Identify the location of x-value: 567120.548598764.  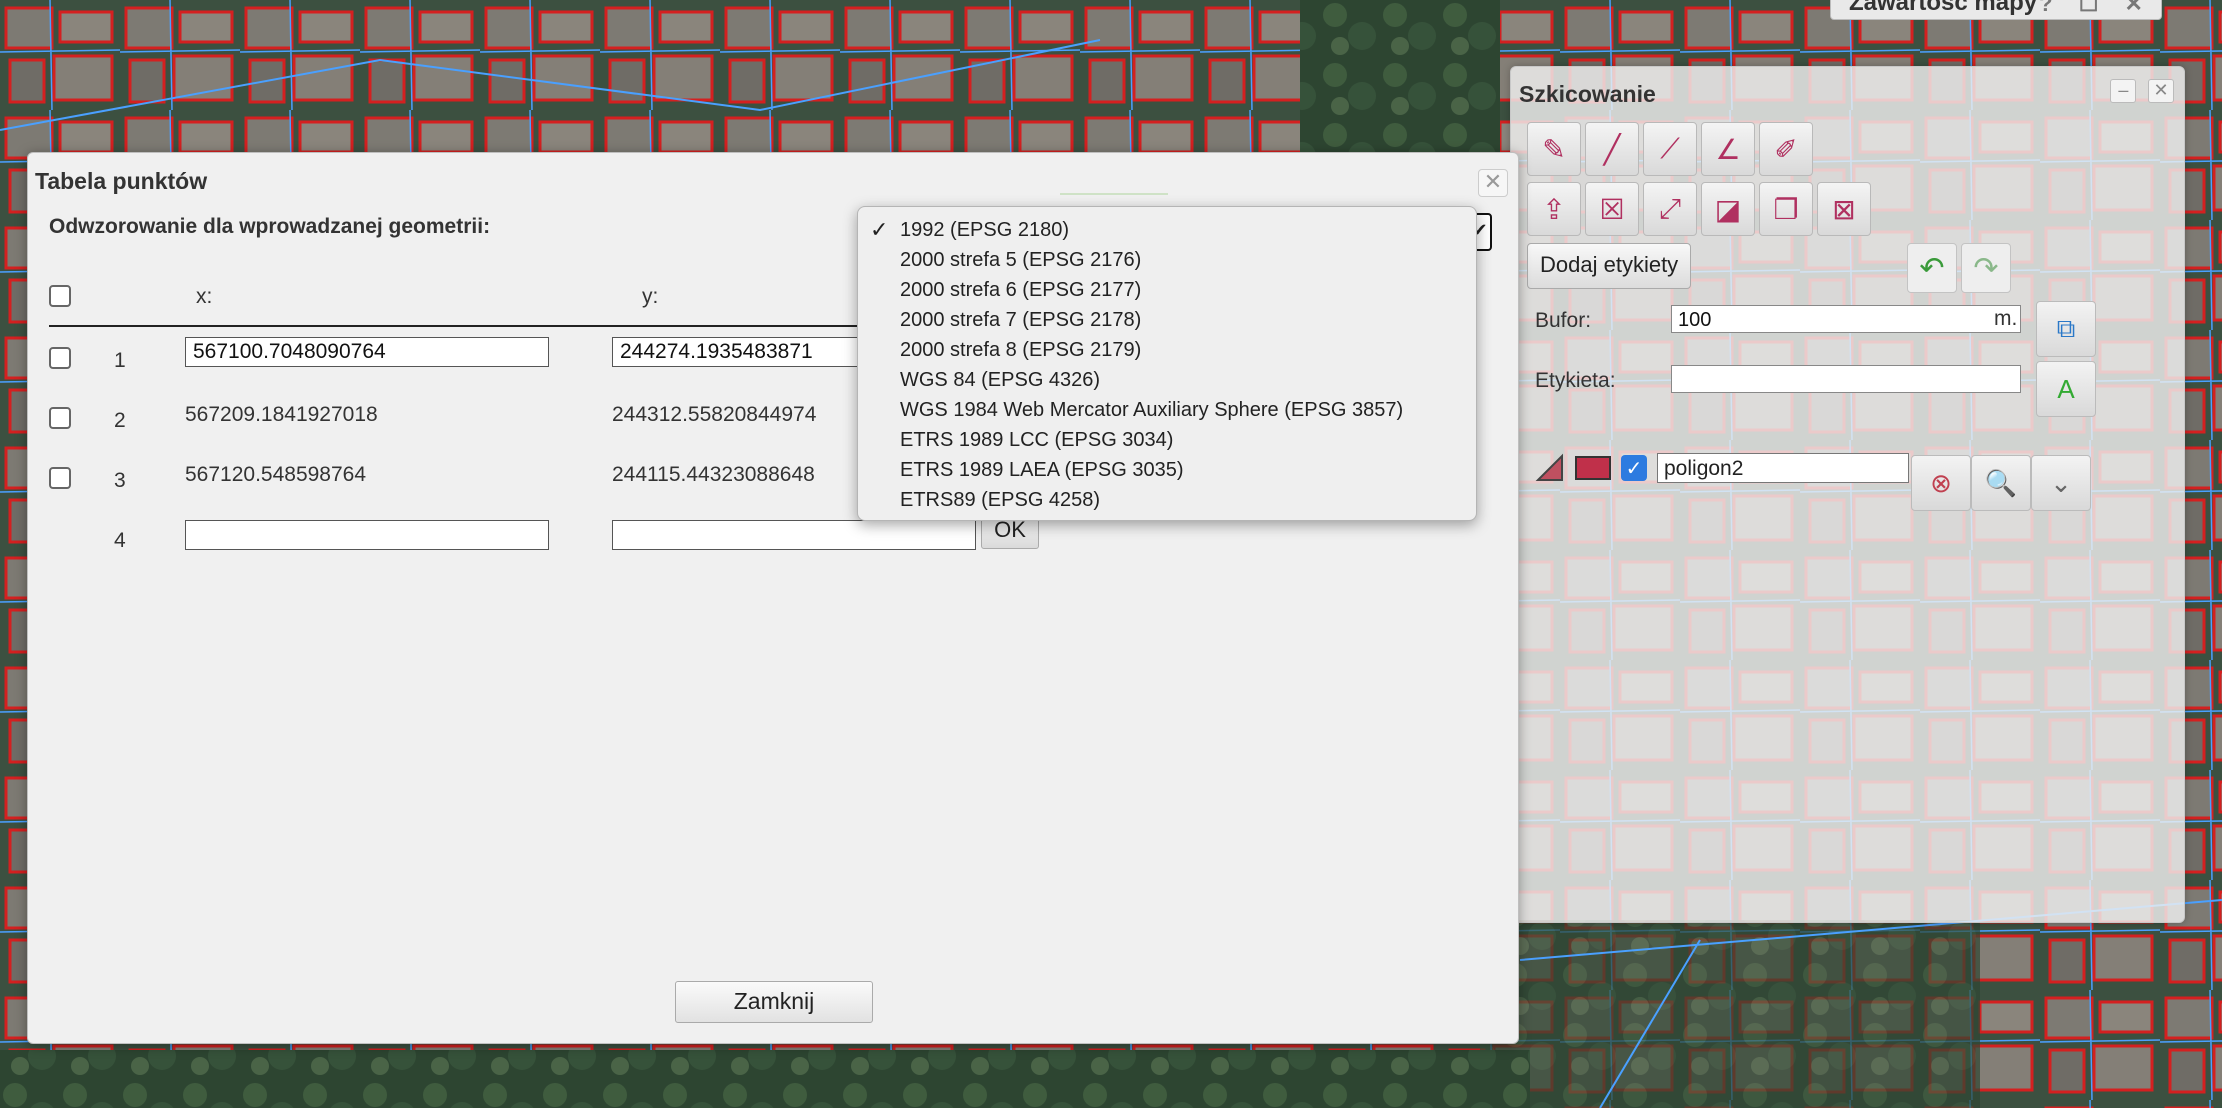
(275, 475).